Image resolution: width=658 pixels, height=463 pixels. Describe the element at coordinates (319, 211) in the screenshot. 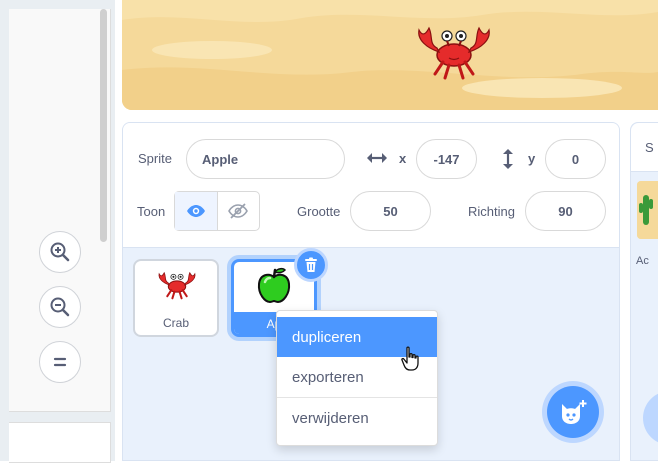

I see `size-label: Grootte` at that location.